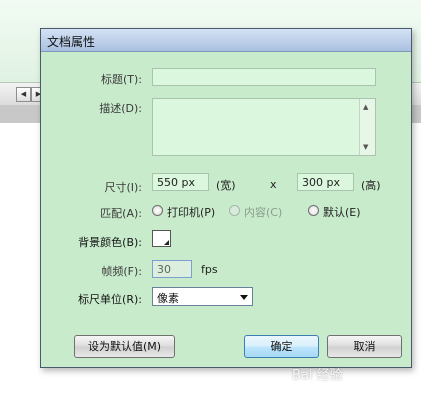 The width and height of the screenshot is (421, 406). What do you see at coordinates (172, 269) in the screenshot?
I see `frame-rate-input: 30` at bounding box center [172, 269].